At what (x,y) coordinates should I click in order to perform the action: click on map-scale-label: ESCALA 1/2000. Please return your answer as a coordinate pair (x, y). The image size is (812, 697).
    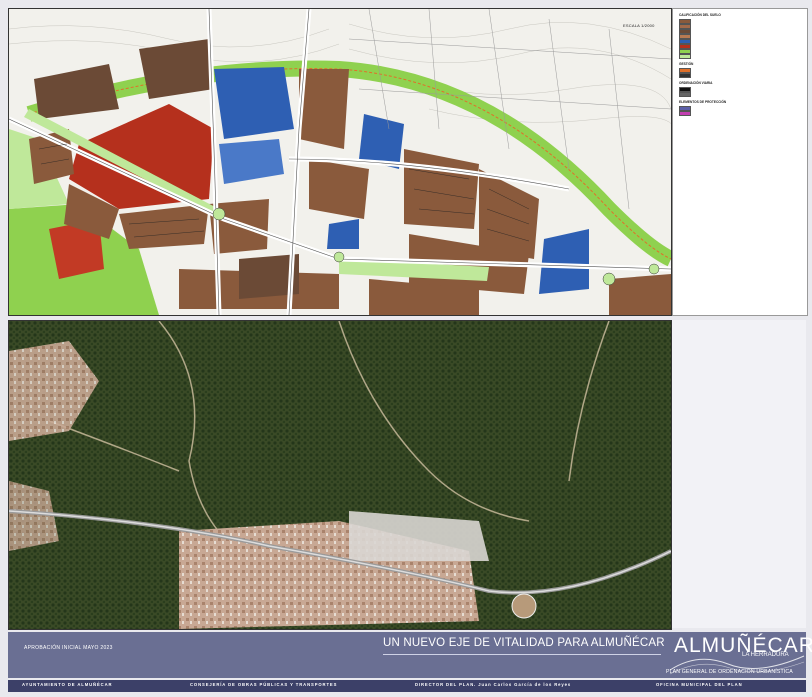
    Looking at the image, I should click on (639, 25).